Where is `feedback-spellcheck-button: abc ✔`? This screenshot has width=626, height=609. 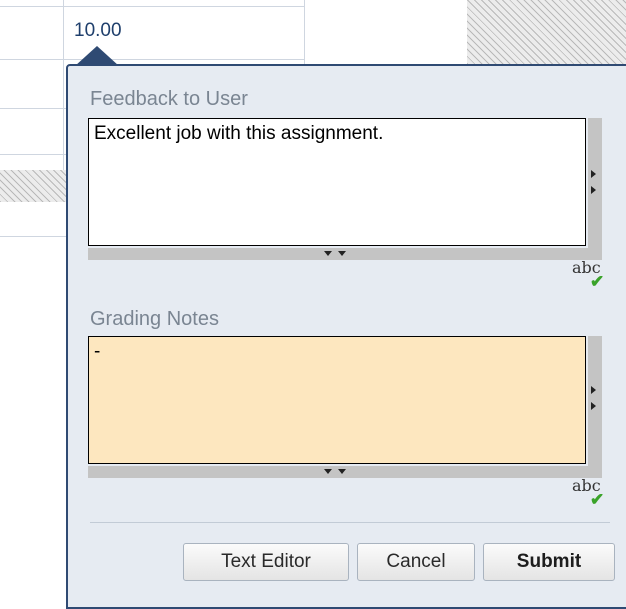 feedback-spellcheck-button: abc ✔ is located at coordinates (592, 275).